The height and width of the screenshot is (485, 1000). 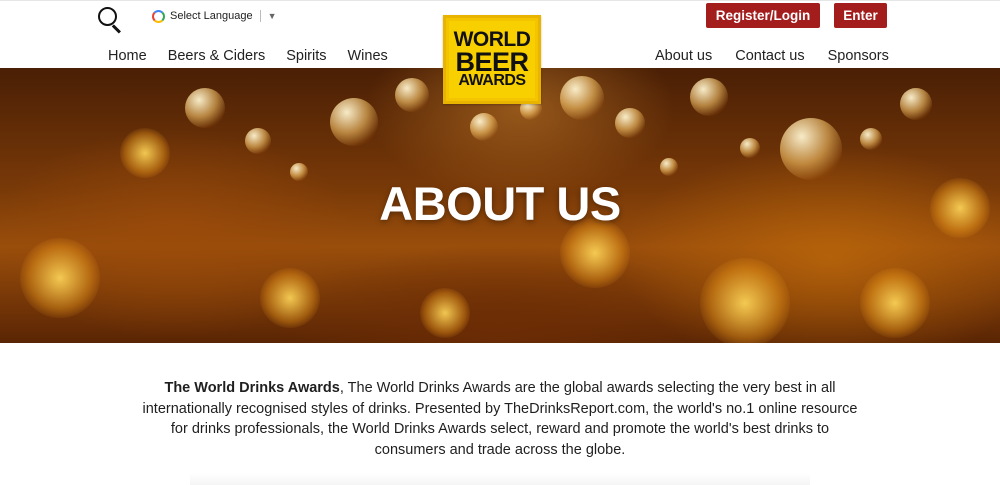 I want to click on main-nav-left: Home Beers & Ciders Spirits Wines, so click(x=248, y=56).